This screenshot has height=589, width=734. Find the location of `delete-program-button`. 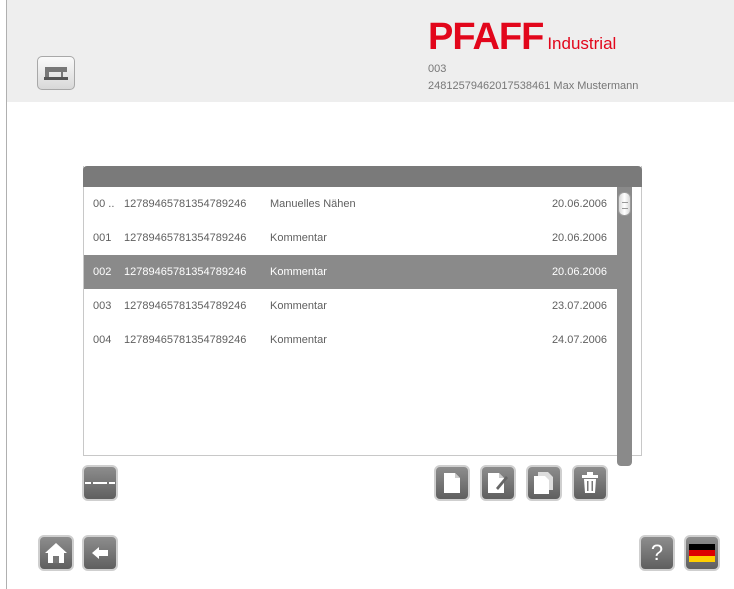

delete-program-button is located at coordinates (590, 483).